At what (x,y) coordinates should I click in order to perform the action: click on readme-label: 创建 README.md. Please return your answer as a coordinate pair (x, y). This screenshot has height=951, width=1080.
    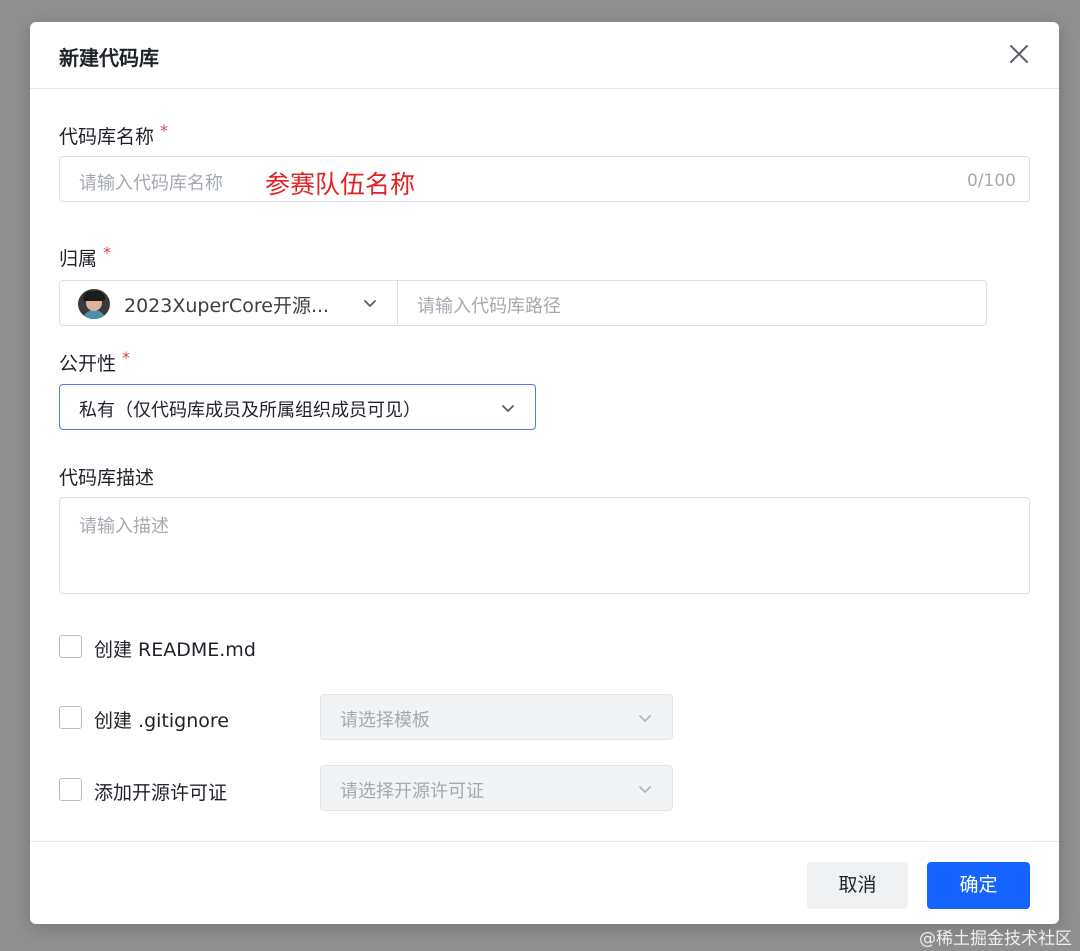
    Looking at the image, I should click on (175, 648).